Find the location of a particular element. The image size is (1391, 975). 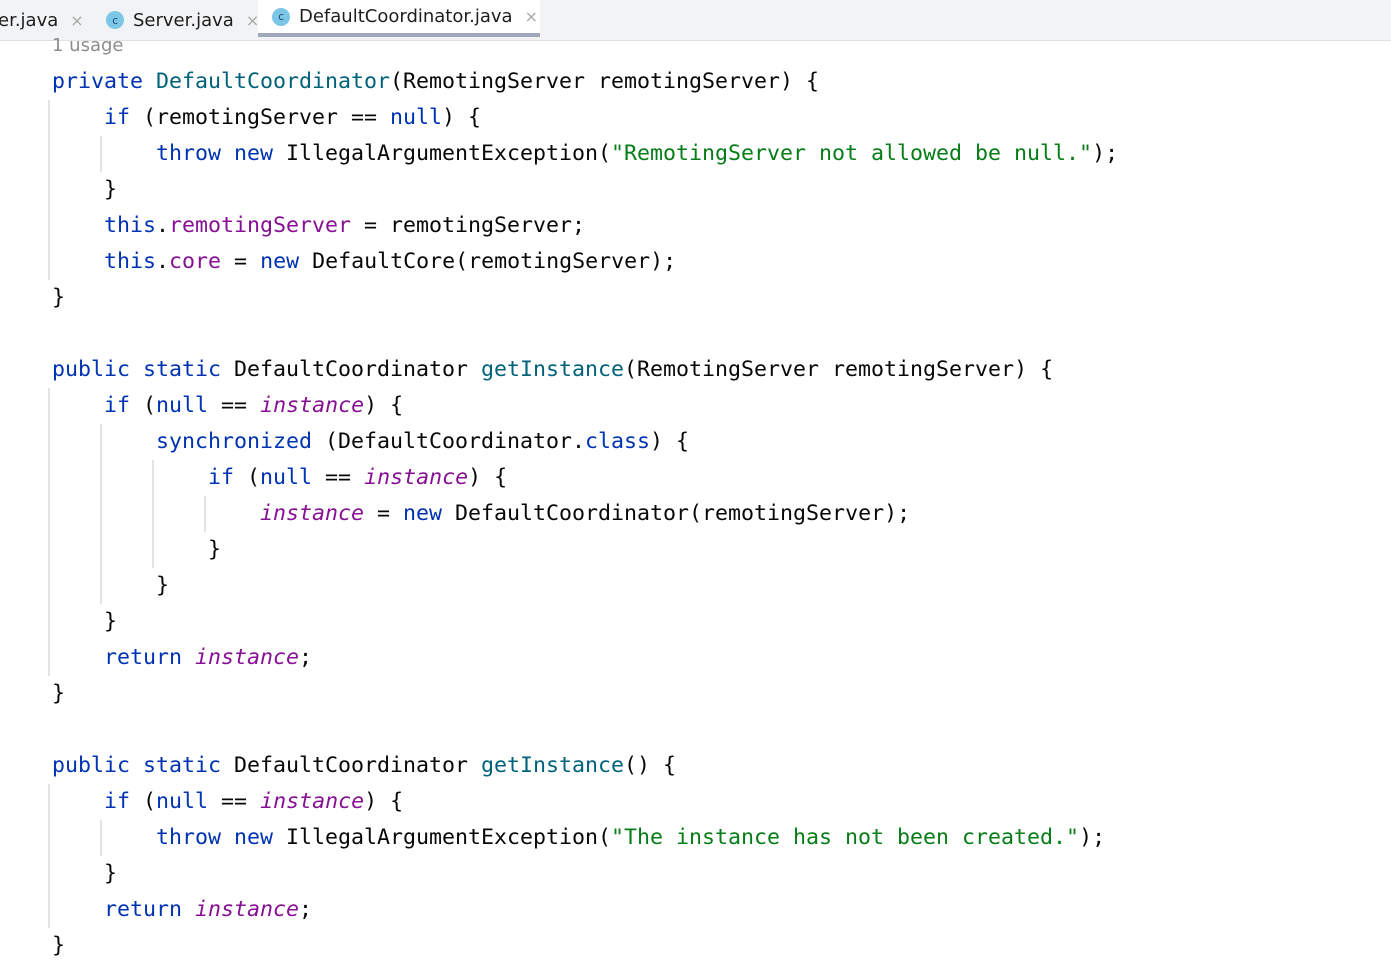

code-token: remotingServer is located at coordinates (260, 225).